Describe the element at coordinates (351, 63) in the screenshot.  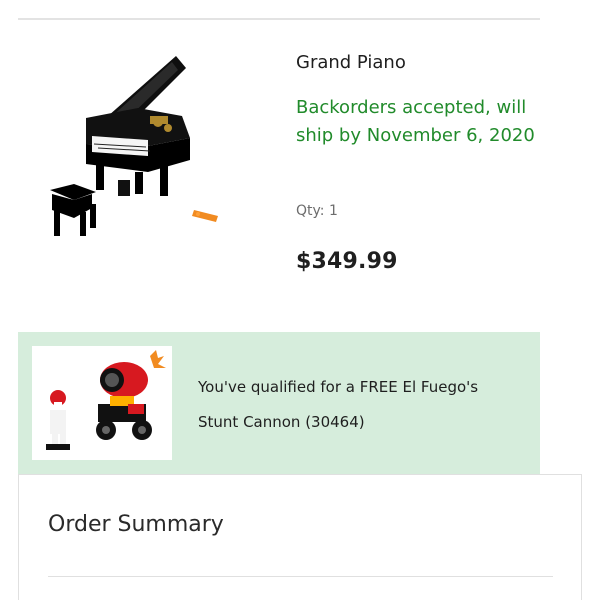
I see `product-title: Grand Piano` at that location.